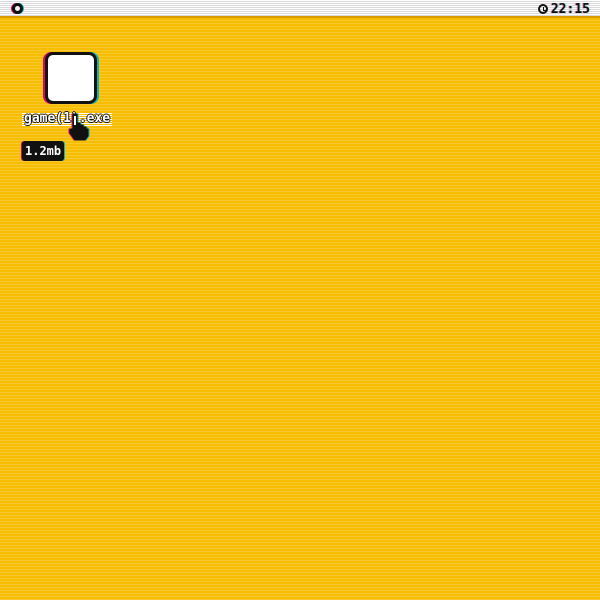  Describe the element at coordinates (570, 9) in the screenshot. I see `clock-time: 22:15` at that location.